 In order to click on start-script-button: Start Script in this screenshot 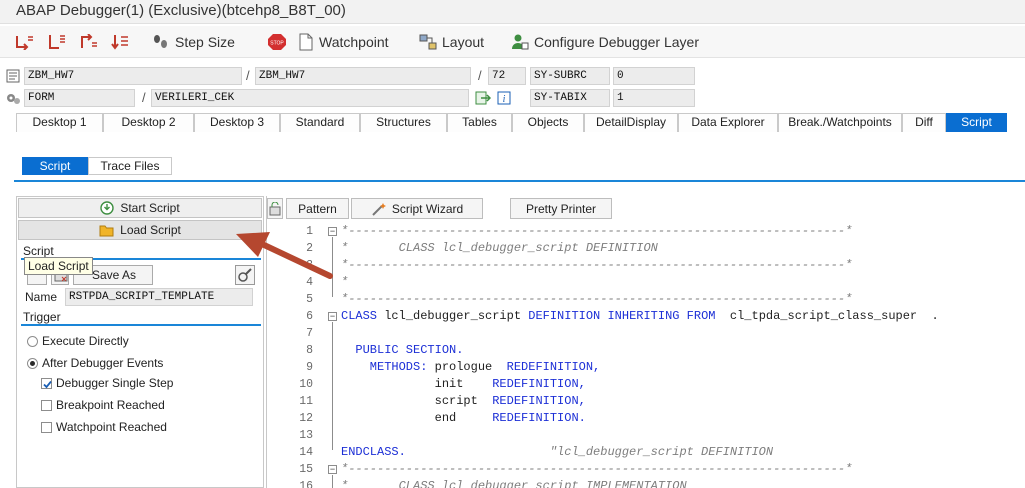, I will do `click(140, 208)`.